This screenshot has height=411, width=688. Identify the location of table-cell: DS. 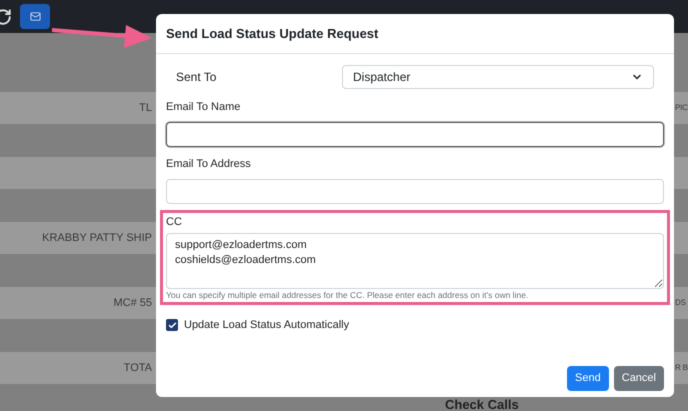
(680, 303).